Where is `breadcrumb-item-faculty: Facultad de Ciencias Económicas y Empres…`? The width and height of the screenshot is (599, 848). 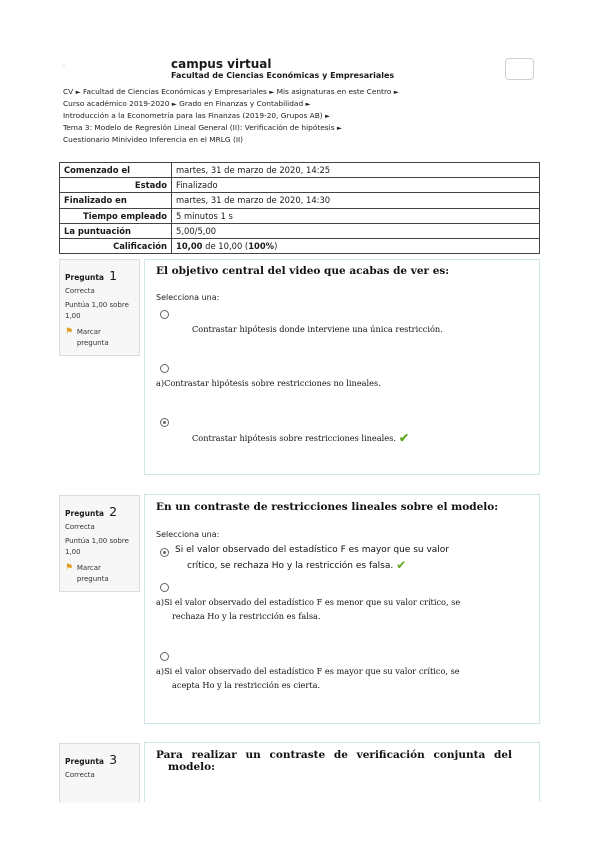 breadcrumb-item-faculty: Facultad de Ciencias Económicas y Empres… is located at coordinates (175, 91).